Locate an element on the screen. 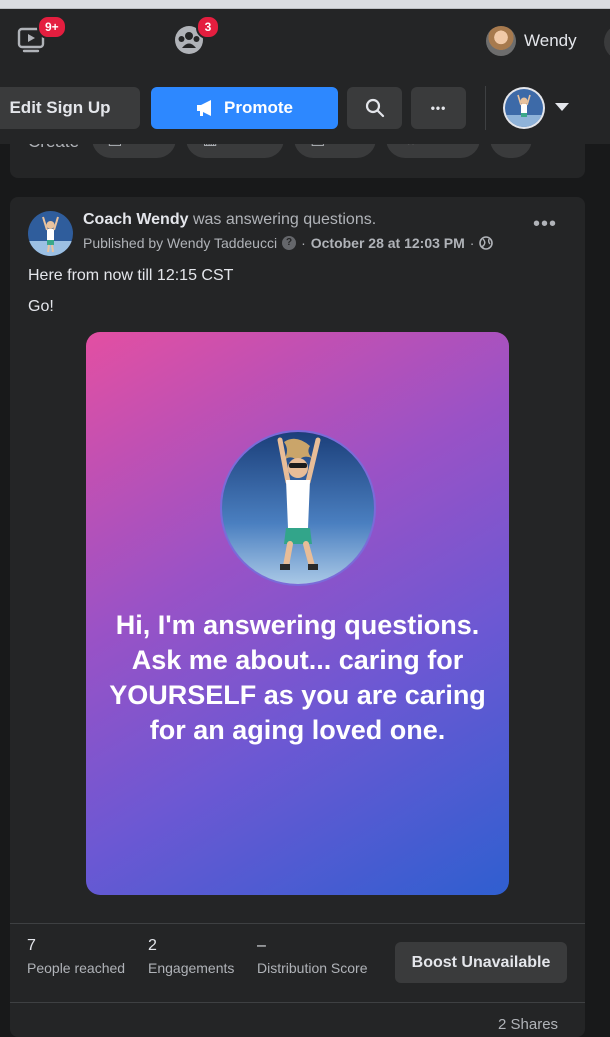 Image resolution: width=610 pixels, height=1037 pixels. engagements-label: Engagements is located at coordinates (191, 968).